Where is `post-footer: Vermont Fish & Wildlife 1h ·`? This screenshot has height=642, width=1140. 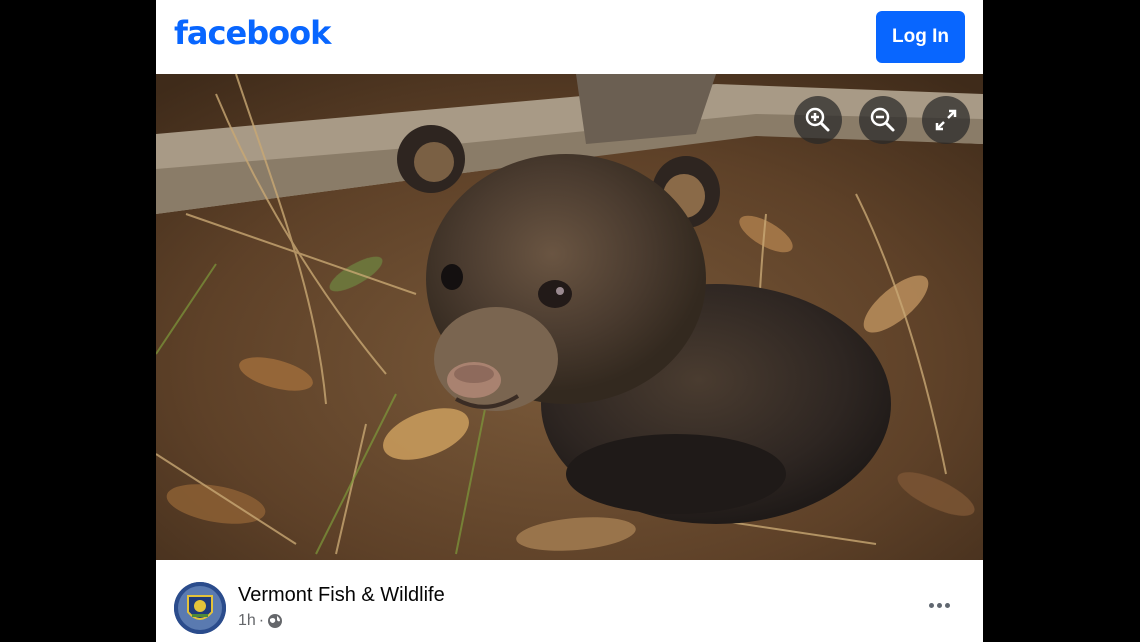
post-footer: Vermont Fish & Wildlife 1h · is located at coordinates (569, 601).